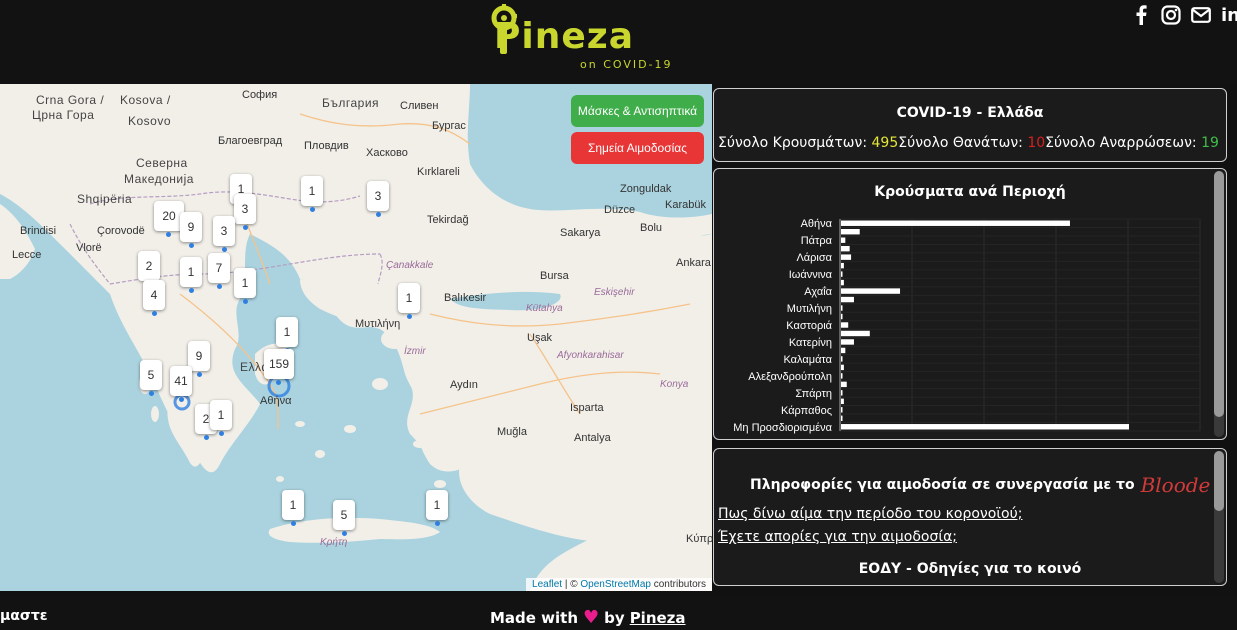 The height and width of the screenshot is (630, 1237). Describe the element at coordinates (159, 179) in the screenshot. I see `map-label-macedonia-cyr: Македонија` at that location.